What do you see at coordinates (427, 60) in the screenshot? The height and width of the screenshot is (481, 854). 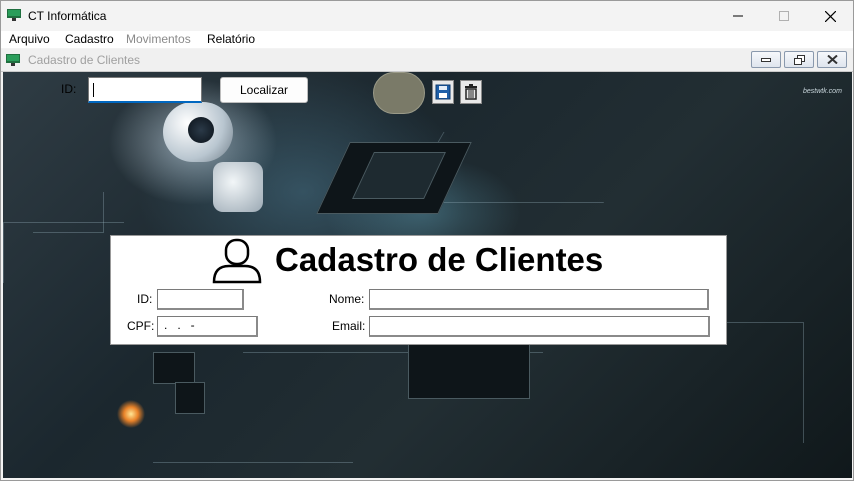 I see `child-window-caption: Cadastro de Clientes` at bounding box center [427, 60].